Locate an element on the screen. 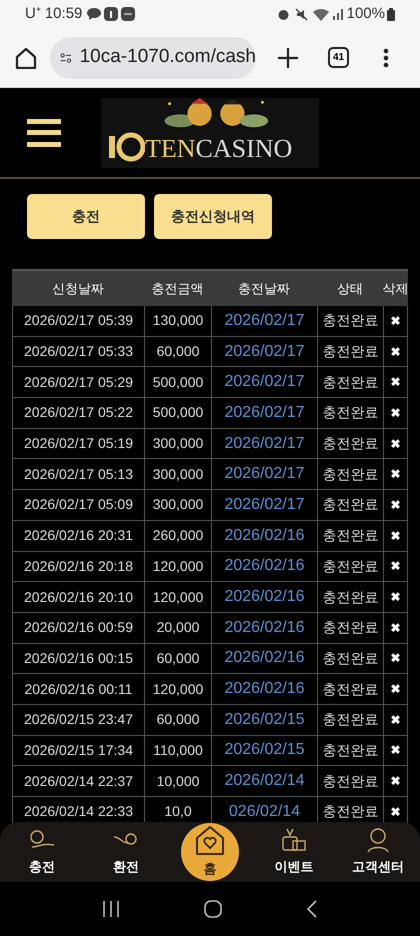 This screenshot has height=936, width=420. table-cell-text: 2026/02/17 05:33 is located at coordinates (78, 352).